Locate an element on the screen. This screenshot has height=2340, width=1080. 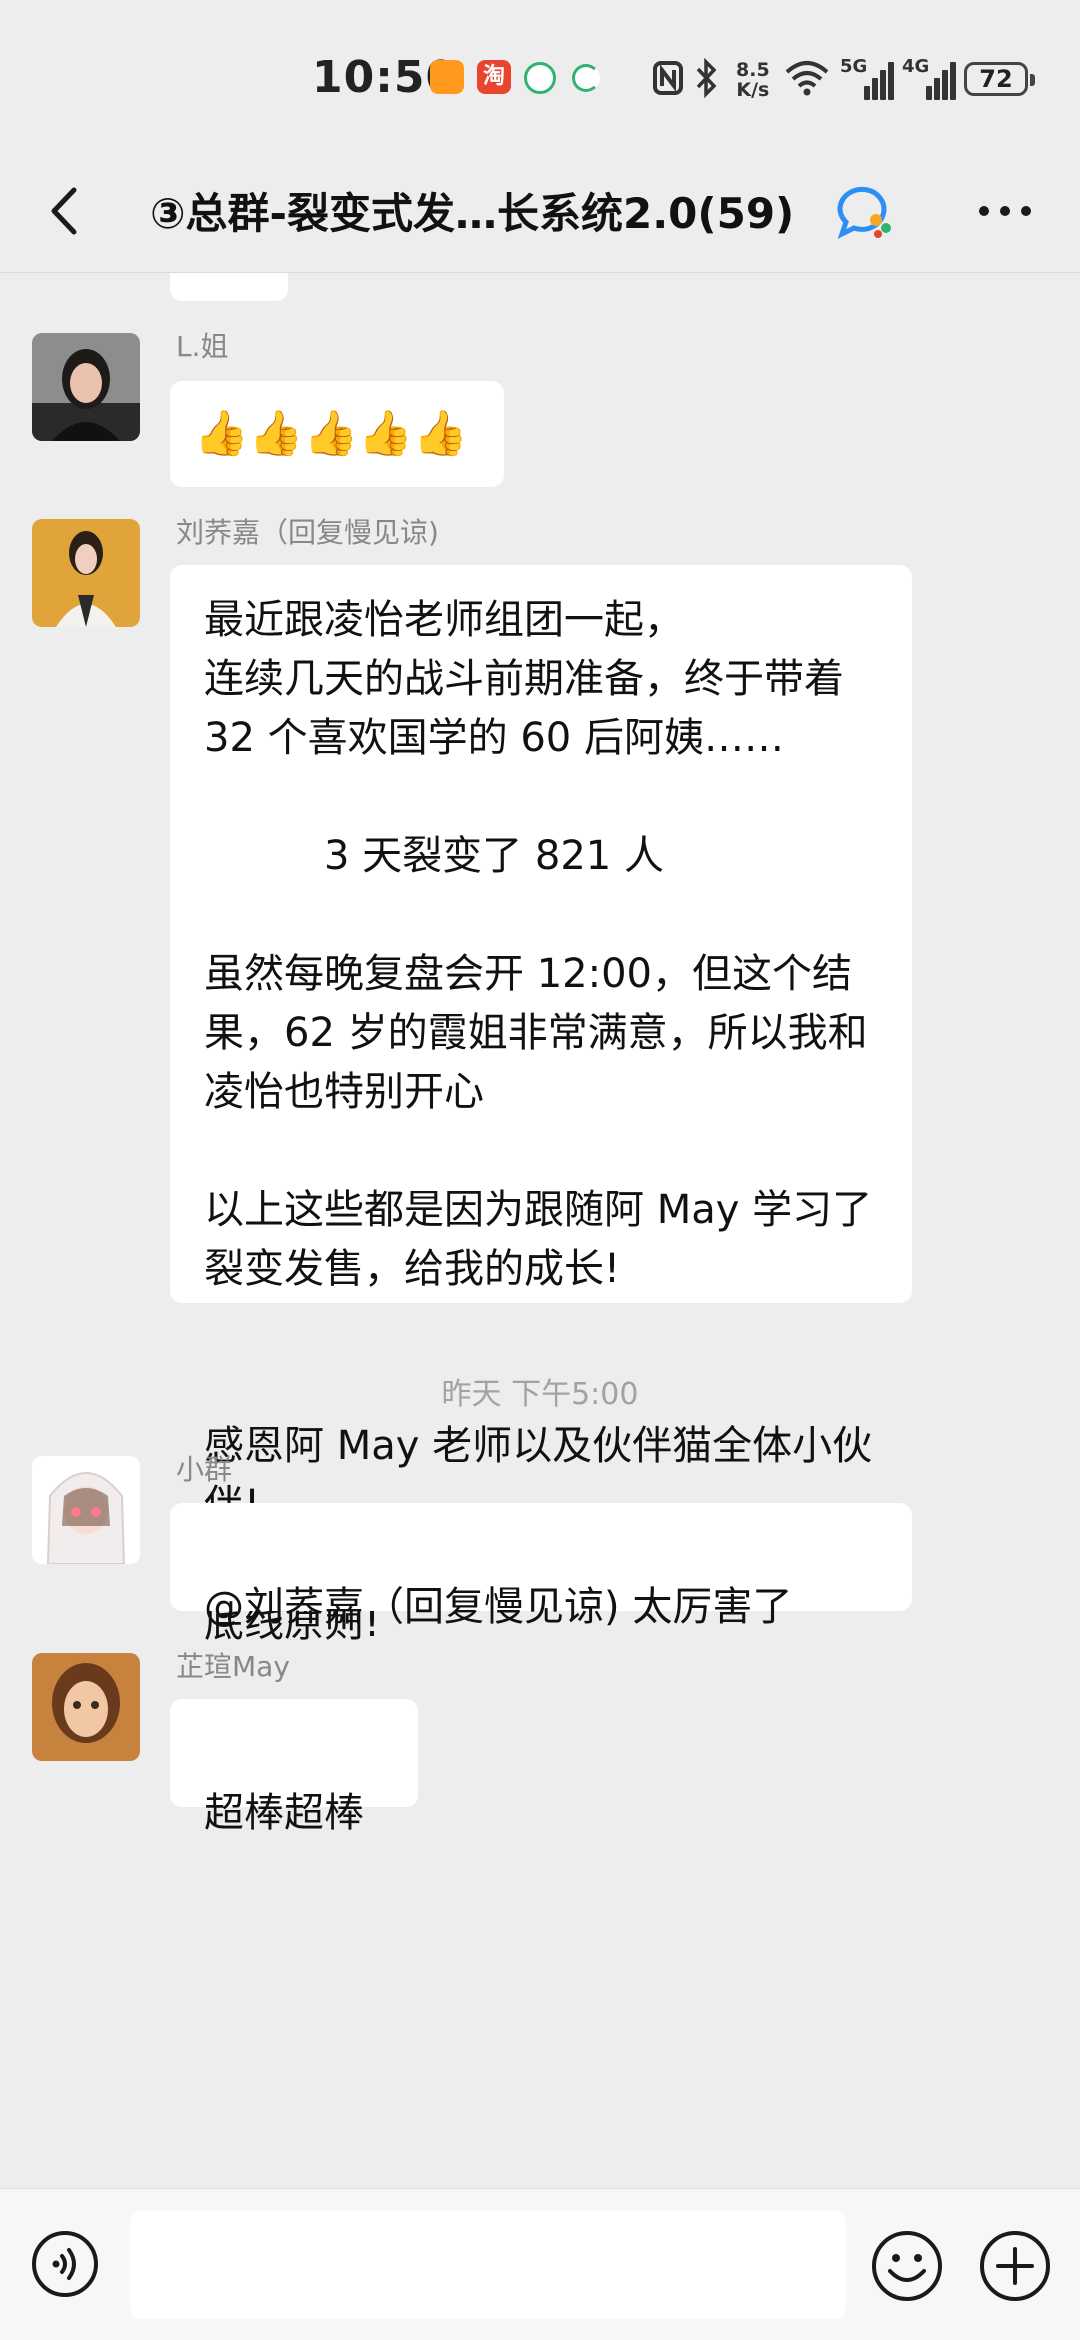
message-paragraph: 以上这些都是因为跟随阿 May 学习了裂变发售，给我的成长! is located at coordinates (538, 1239).